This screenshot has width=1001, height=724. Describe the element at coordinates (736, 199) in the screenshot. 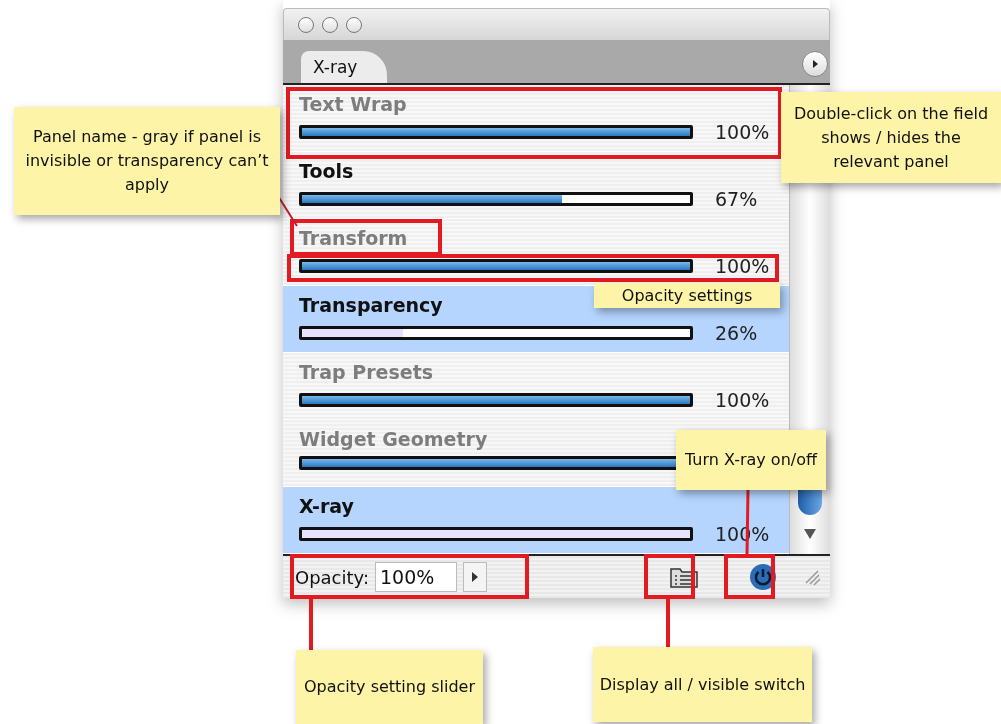

I see `opacity-value: 67%` at that location.